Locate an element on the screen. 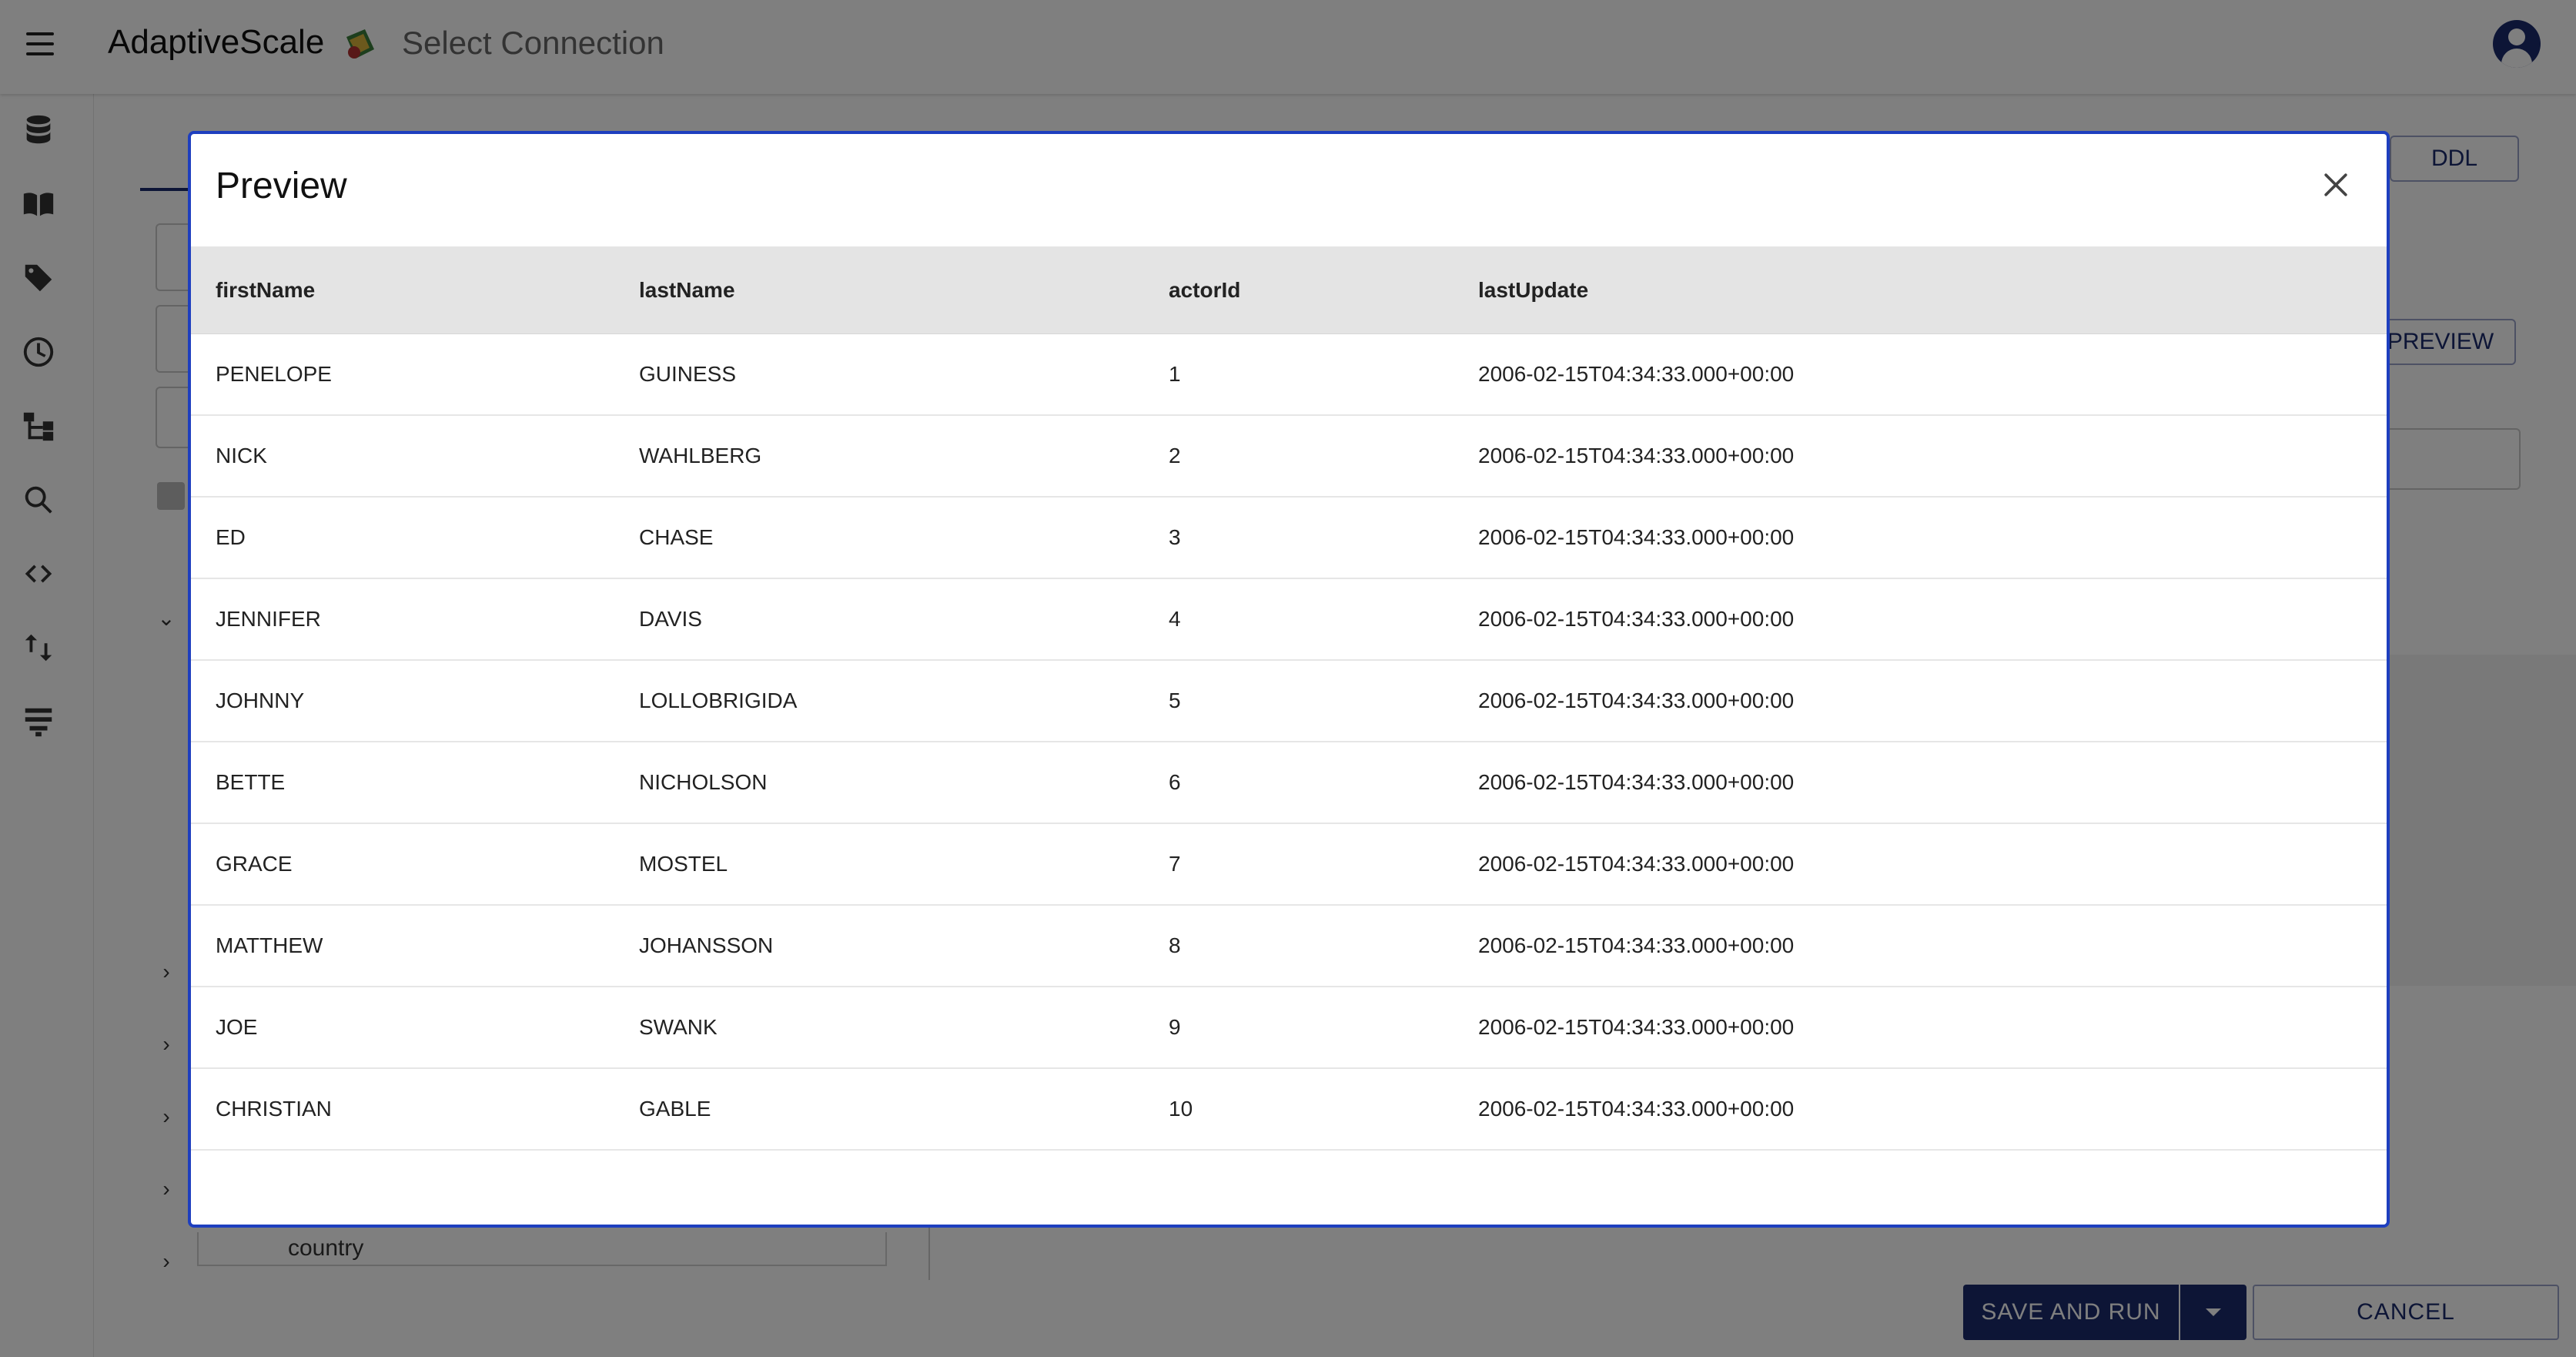 This screenshot has height=1357, width=2576. cell-lastname: NICHOLSON is located at coordinates (704, 782).